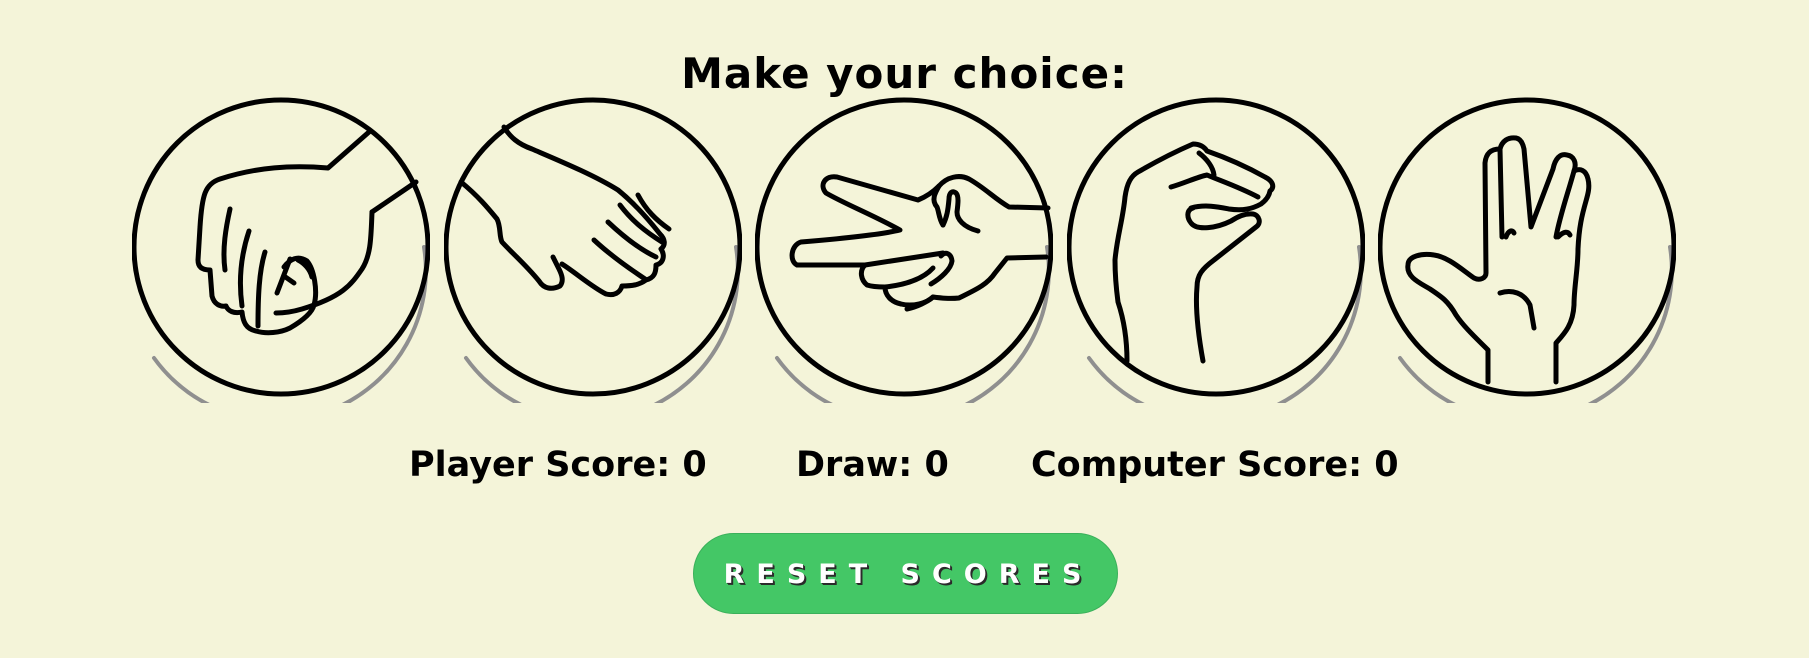 The height and width of the screenshot is (658, 1809). I want to click on spock-button, so click(1527, 250).